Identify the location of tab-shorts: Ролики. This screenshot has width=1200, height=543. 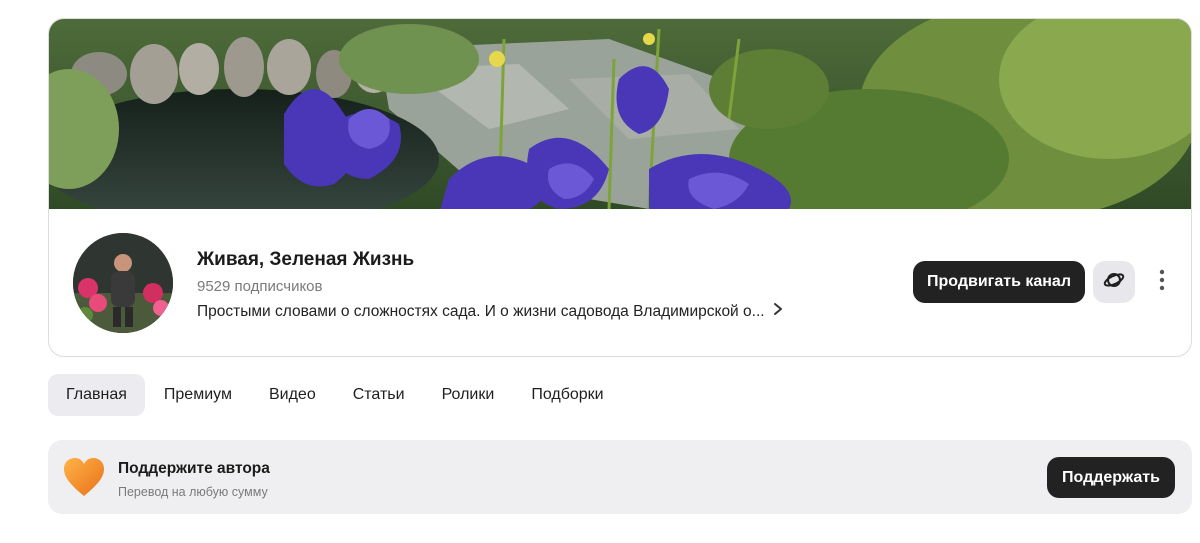
(468, 395).